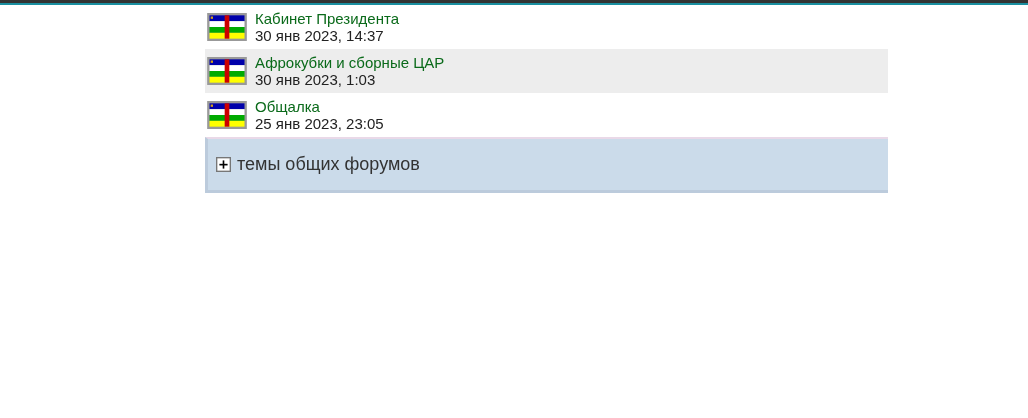 The width and height of the screenshot is (1028, 418). What do you see at coordinates (319, 123) in the screenshot?
I see `forum-date: 25 янв 2023, 23:05` at bounding box center [319, 123].